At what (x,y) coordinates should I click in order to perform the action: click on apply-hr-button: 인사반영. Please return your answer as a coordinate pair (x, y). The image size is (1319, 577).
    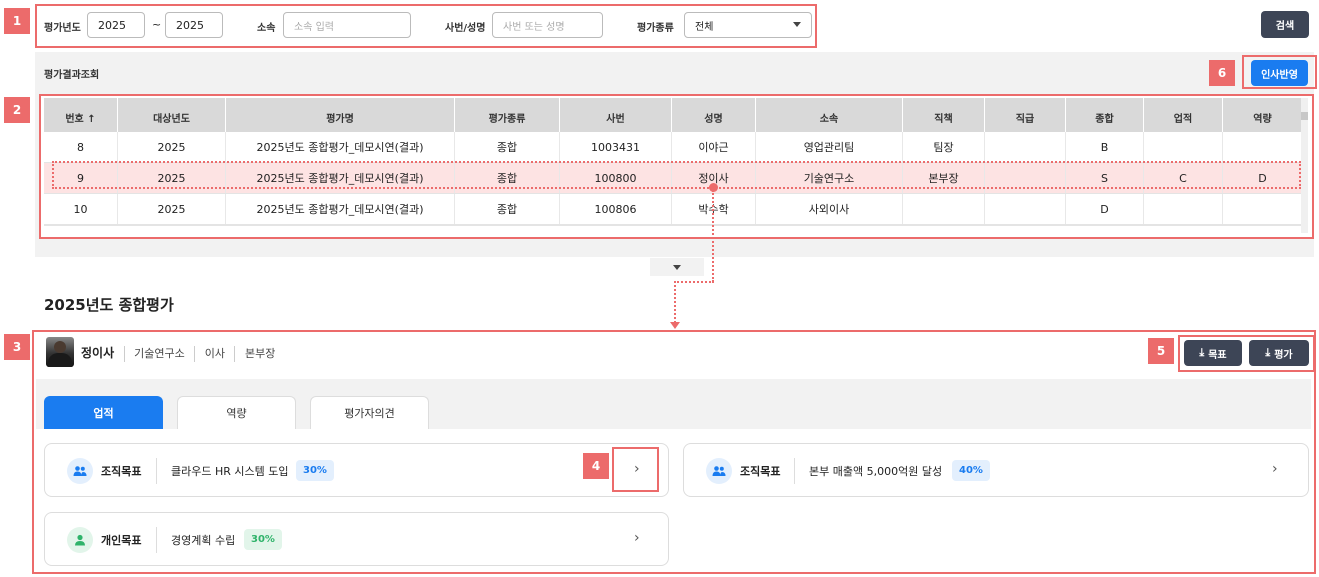
    Looking at the image, I should click on (1279, 73).